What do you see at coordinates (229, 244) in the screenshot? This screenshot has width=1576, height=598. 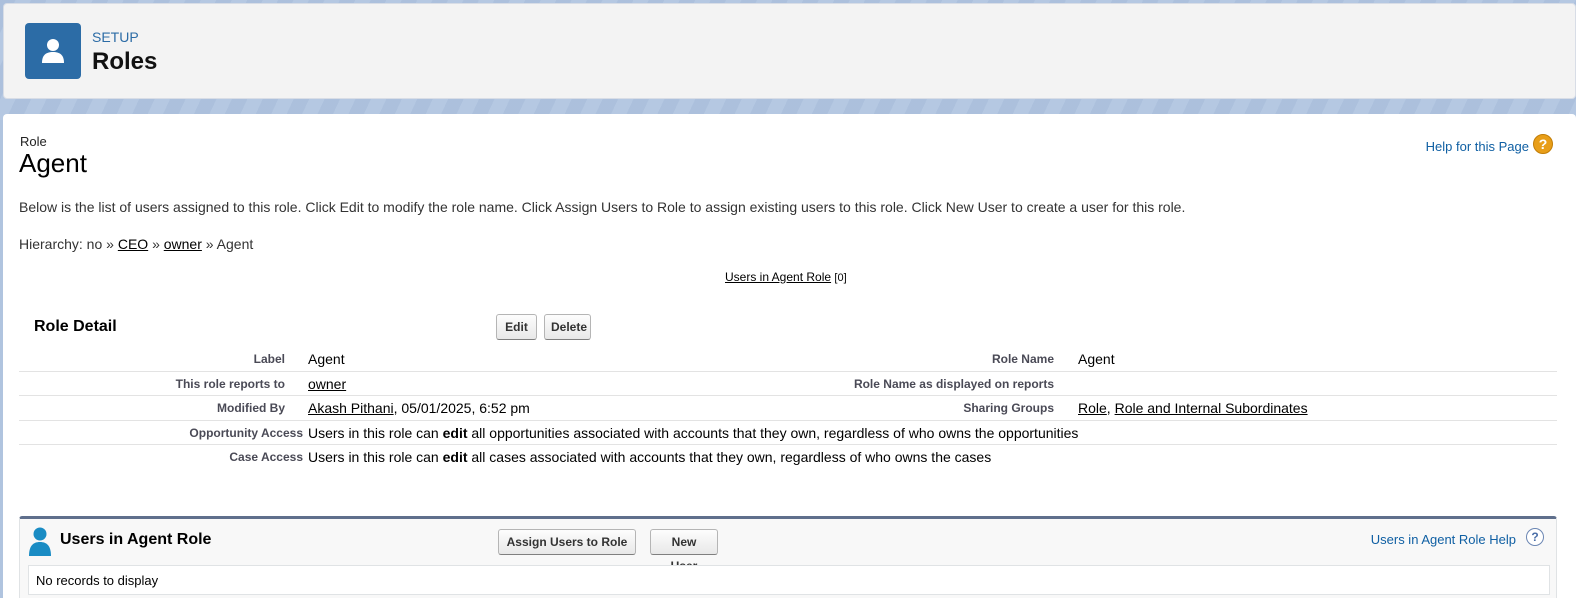 I see `hierarchy-current: » Agent` at bounding box center [229, 244].